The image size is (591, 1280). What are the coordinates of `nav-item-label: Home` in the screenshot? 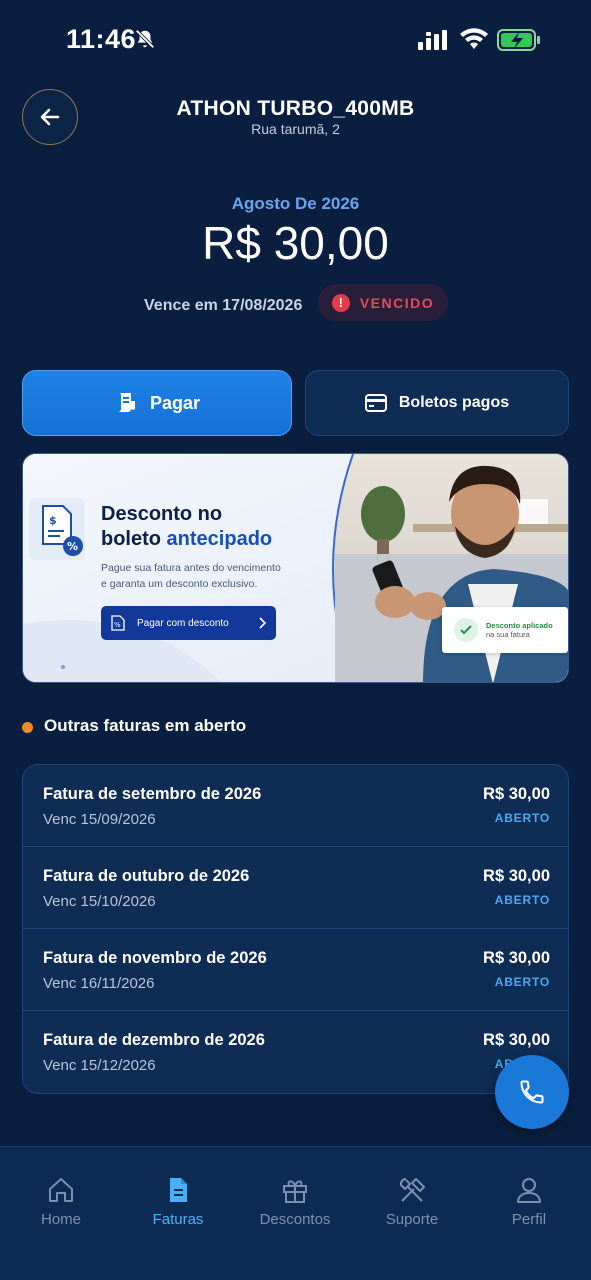 It's located at (60, 1219).